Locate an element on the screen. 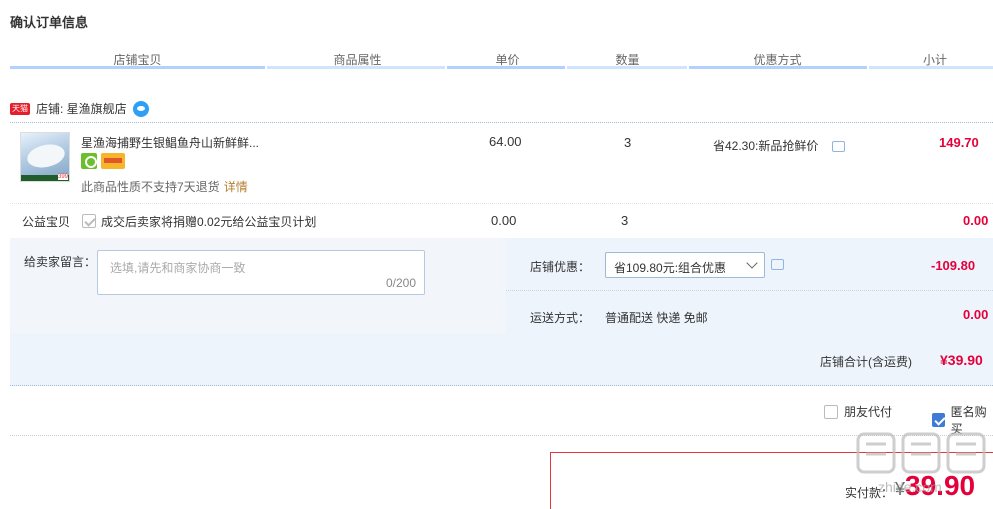 The image size is (993, 509). anonymous-checkbox is located at coordinates (938, 420).